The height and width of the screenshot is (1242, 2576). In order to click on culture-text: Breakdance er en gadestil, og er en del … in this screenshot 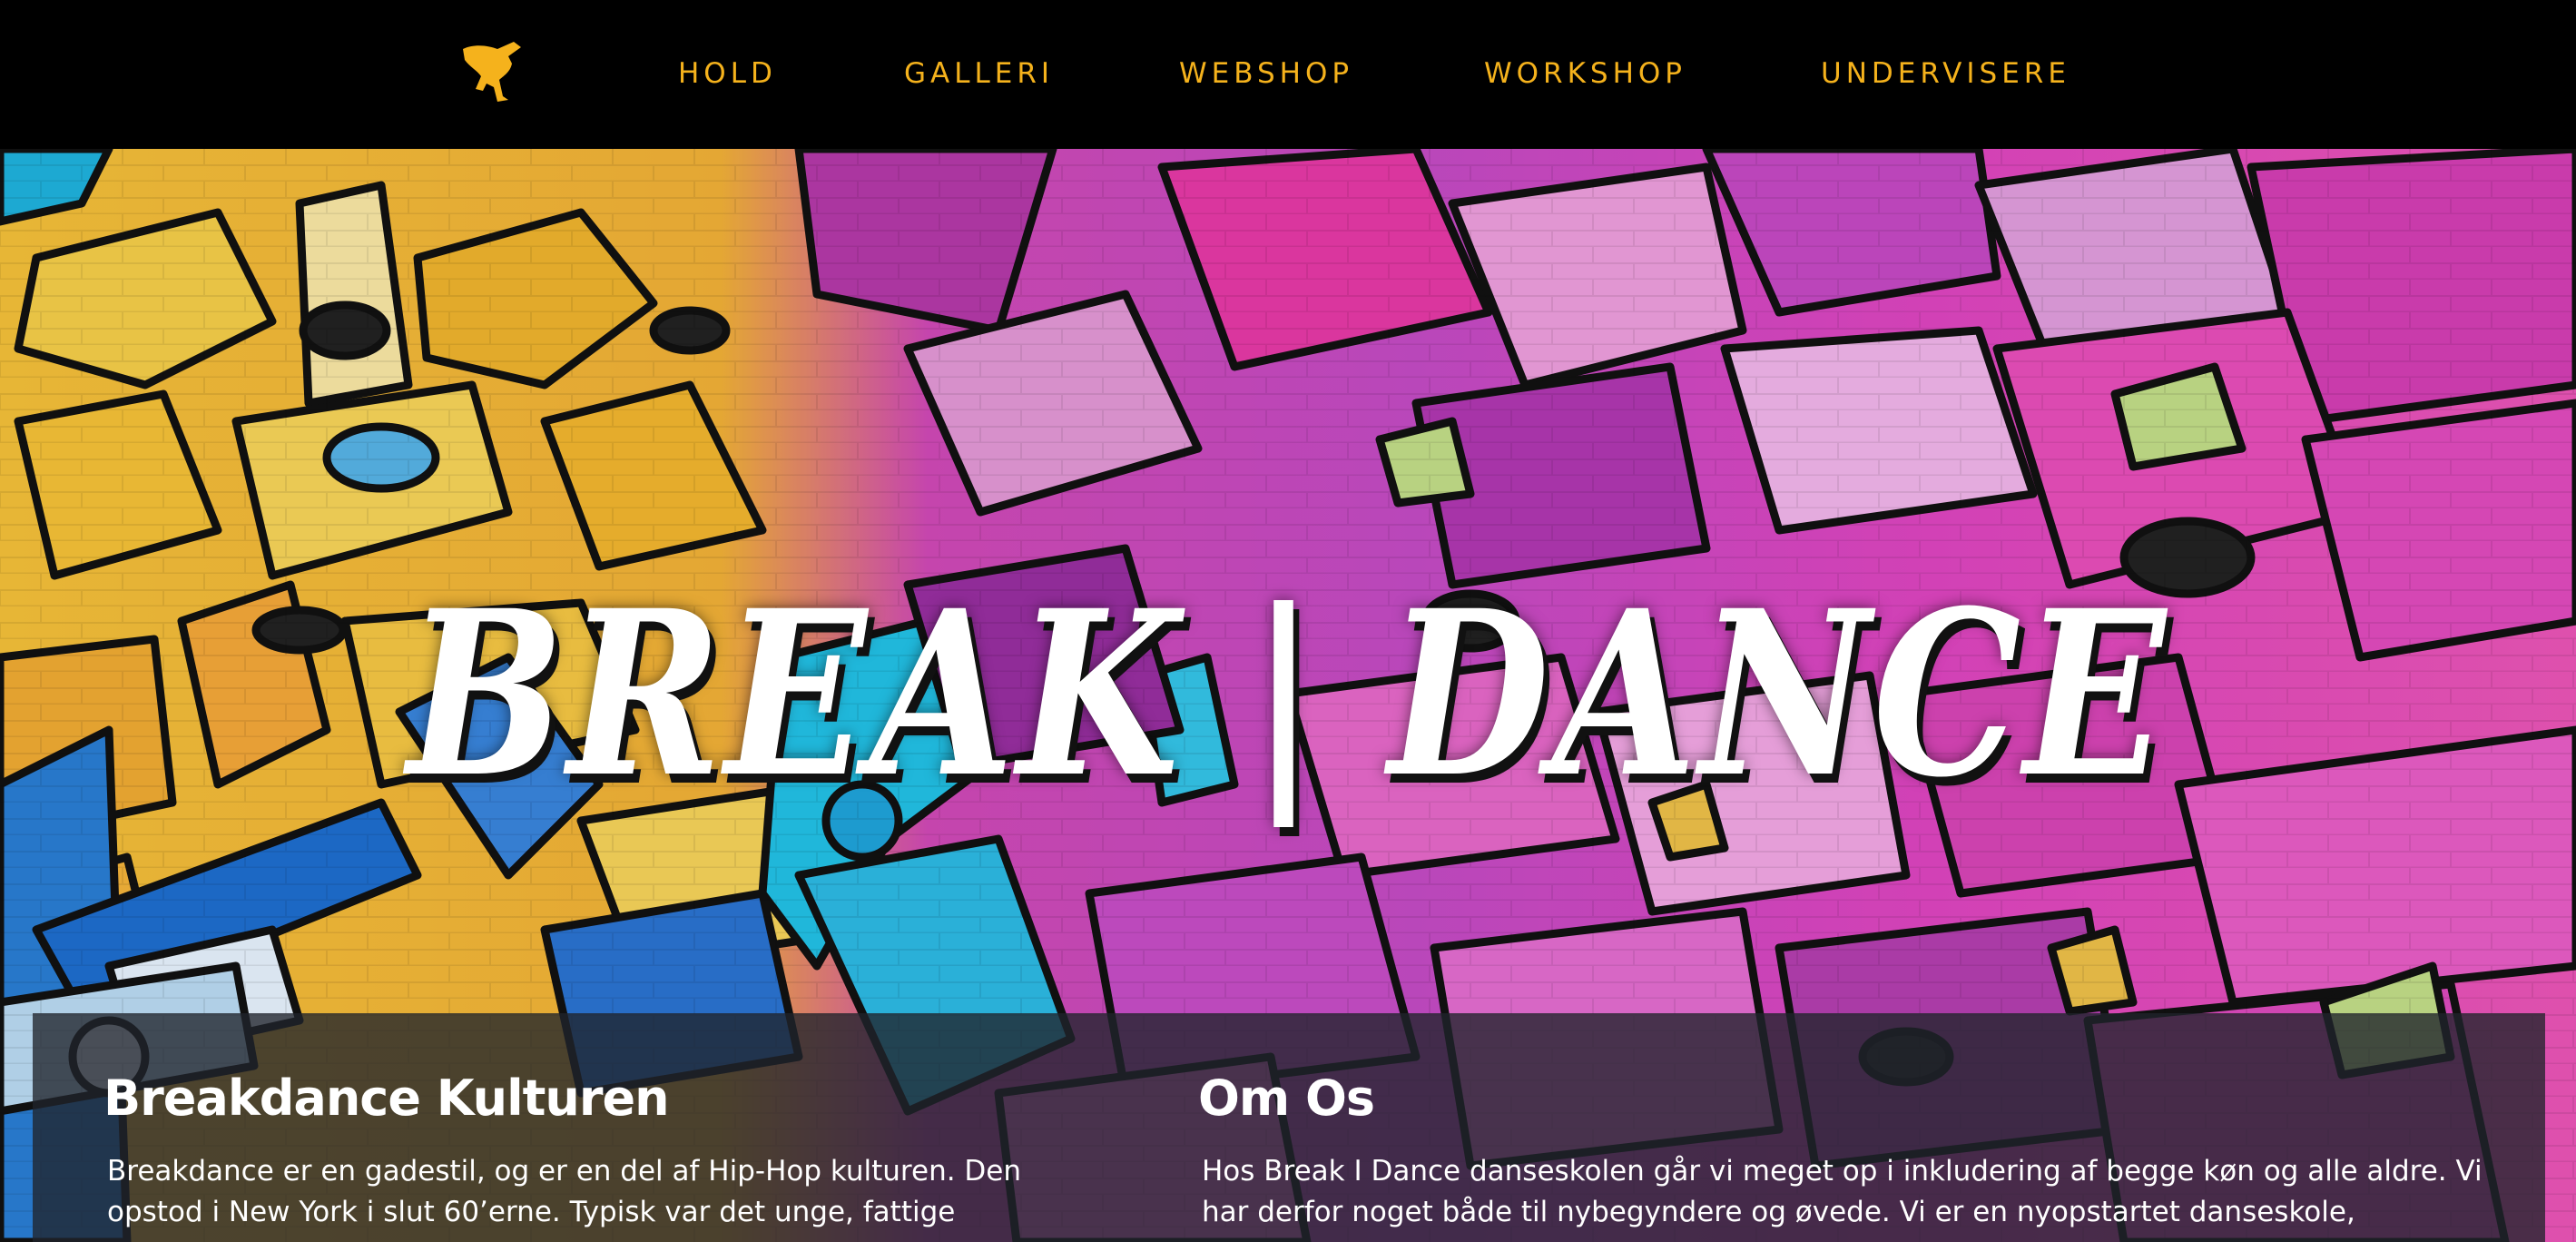, I will do `click(564, 1192)`.